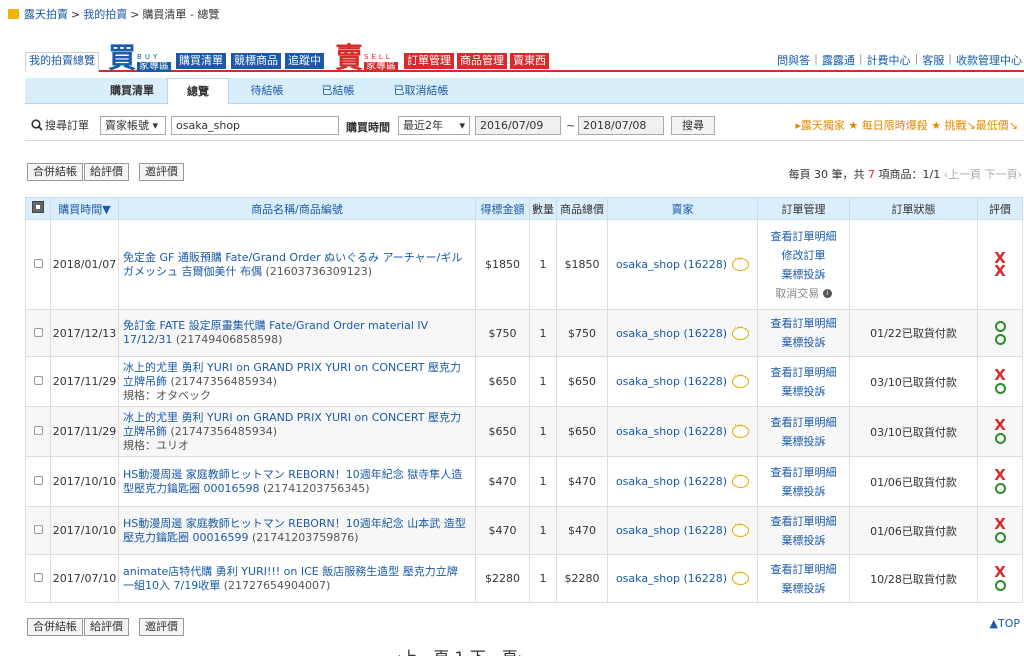 The width and height of the screenshot is (1024, 656). Describe the element at coordinates (1005, 623) in the screenshot. I see `back-to-top-link: ▲TOP` at that location.